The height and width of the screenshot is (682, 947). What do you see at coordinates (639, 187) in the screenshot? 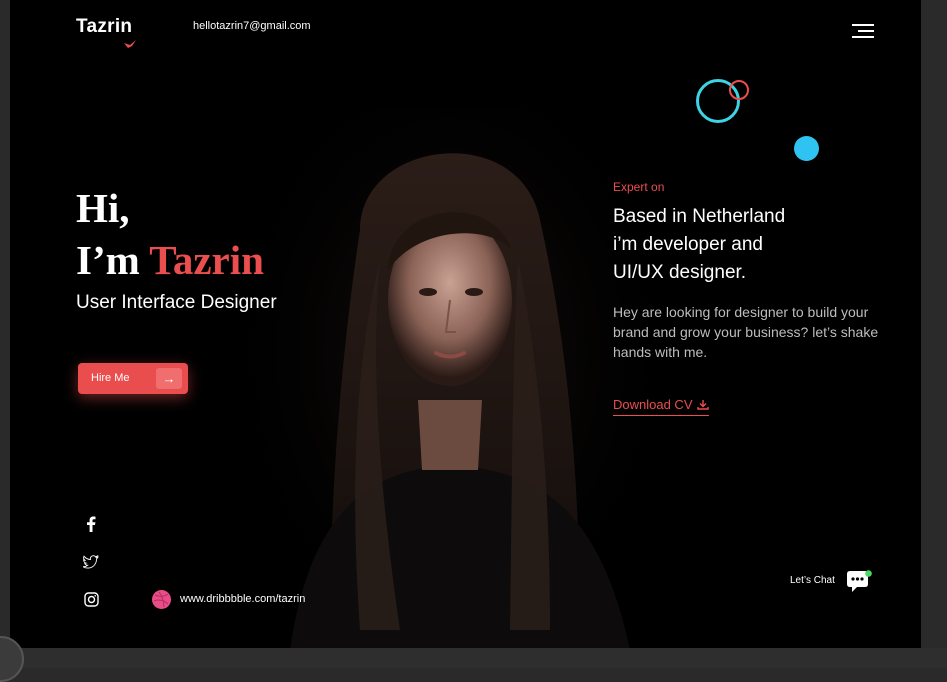
I see `expert-eyebrow: Expert on` at bounding box center [639, 187].